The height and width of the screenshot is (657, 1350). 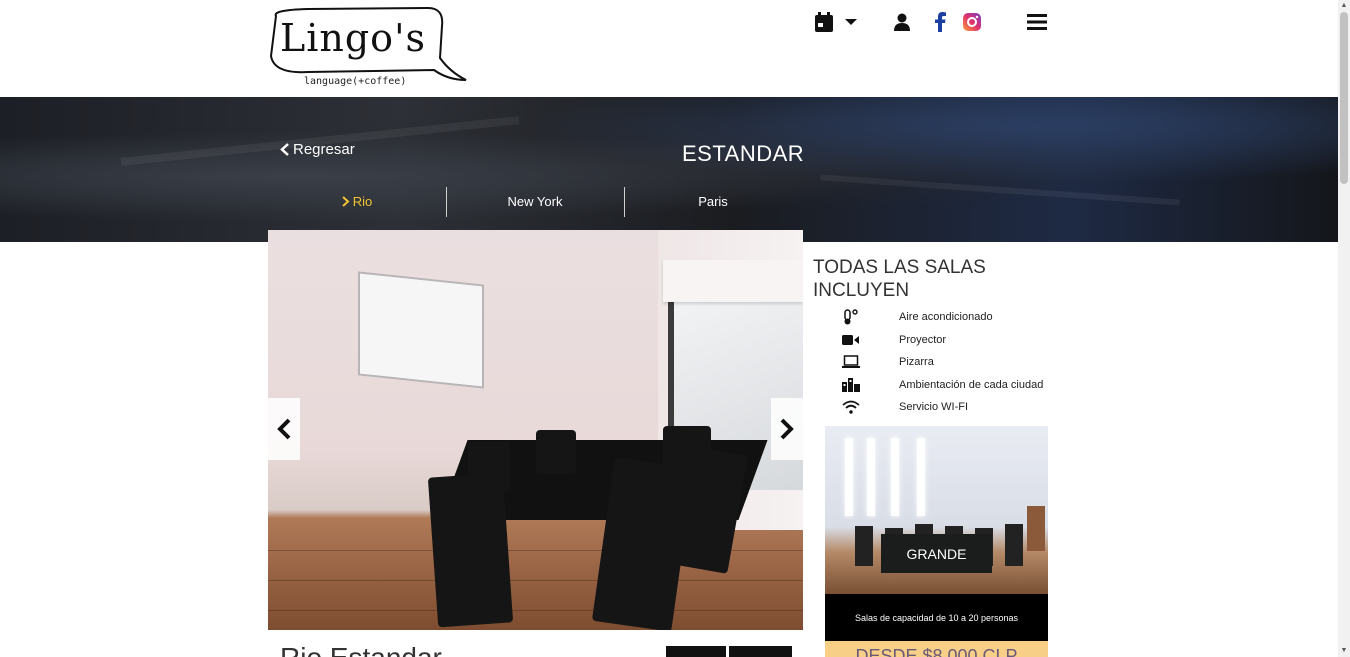 I want to click on lingos-logo: Lingo's language(+coffee), so click(x=368, y=48).